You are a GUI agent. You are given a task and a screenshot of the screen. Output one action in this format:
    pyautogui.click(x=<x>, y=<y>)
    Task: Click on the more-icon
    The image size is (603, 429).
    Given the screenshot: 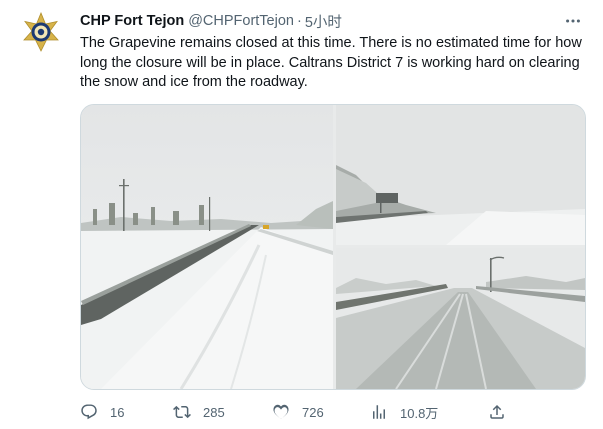 What is the action you would take?
    pyautogui.click(x=573, y=21)
    